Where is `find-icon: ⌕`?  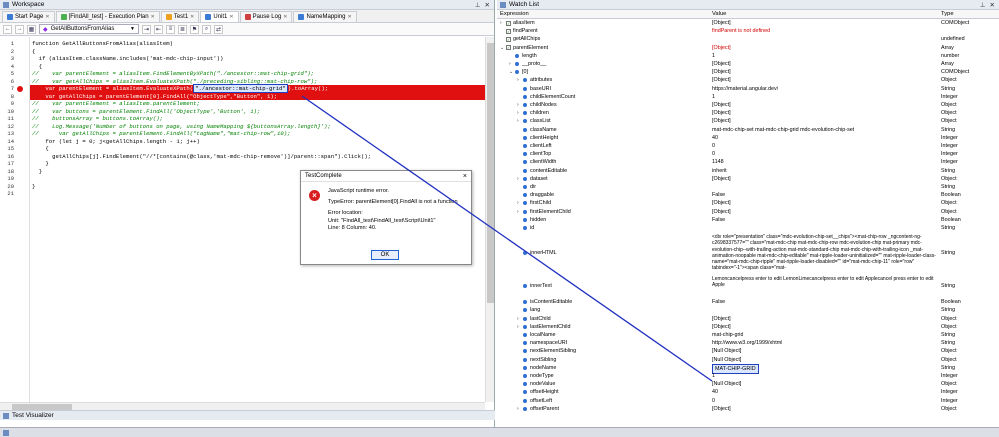
find-icon: ⌕ is located at coordinates (206, 29).